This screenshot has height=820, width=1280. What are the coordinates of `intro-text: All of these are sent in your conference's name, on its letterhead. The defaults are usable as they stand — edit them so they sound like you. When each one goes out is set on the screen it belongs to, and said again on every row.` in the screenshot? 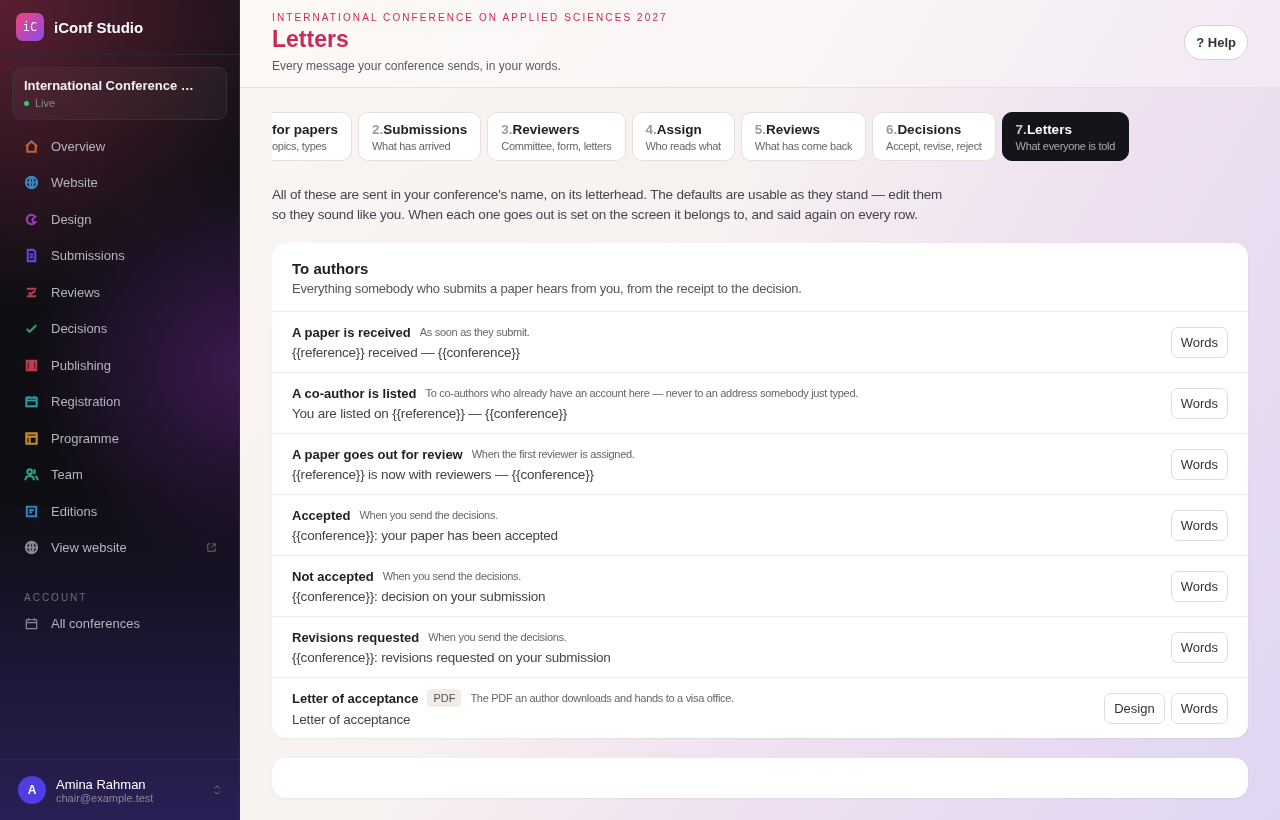 It's located at (608, 205).